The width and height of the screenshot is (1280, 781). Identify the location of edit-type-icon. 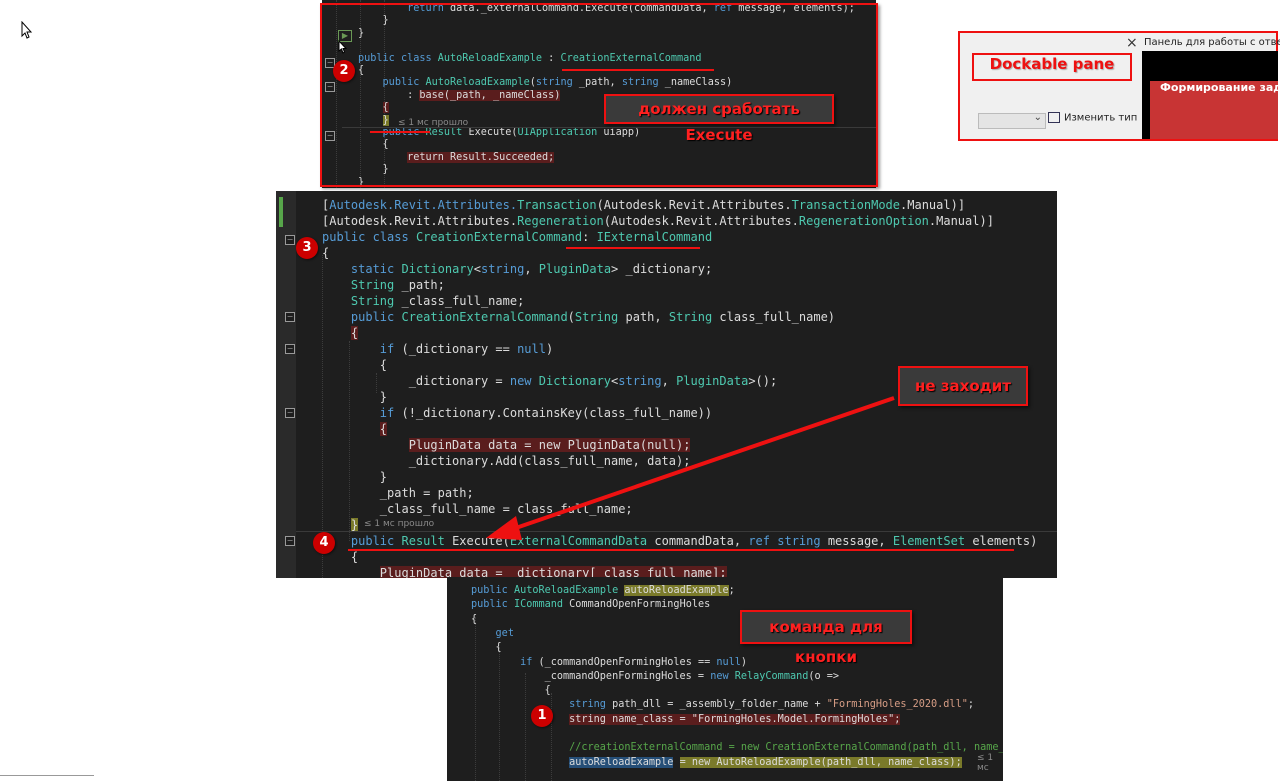
(1054, 117).